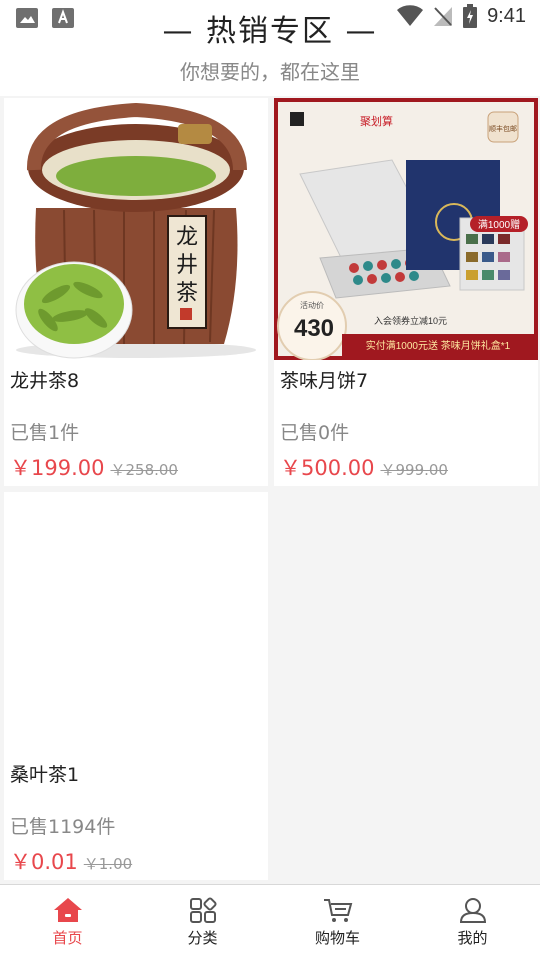 This screenshot has height=960, width=540. What do you see at coordinates (45, 775) in the screenshot?
I see `product-name: 桑叶茶1` at bounding box center [45, 775].